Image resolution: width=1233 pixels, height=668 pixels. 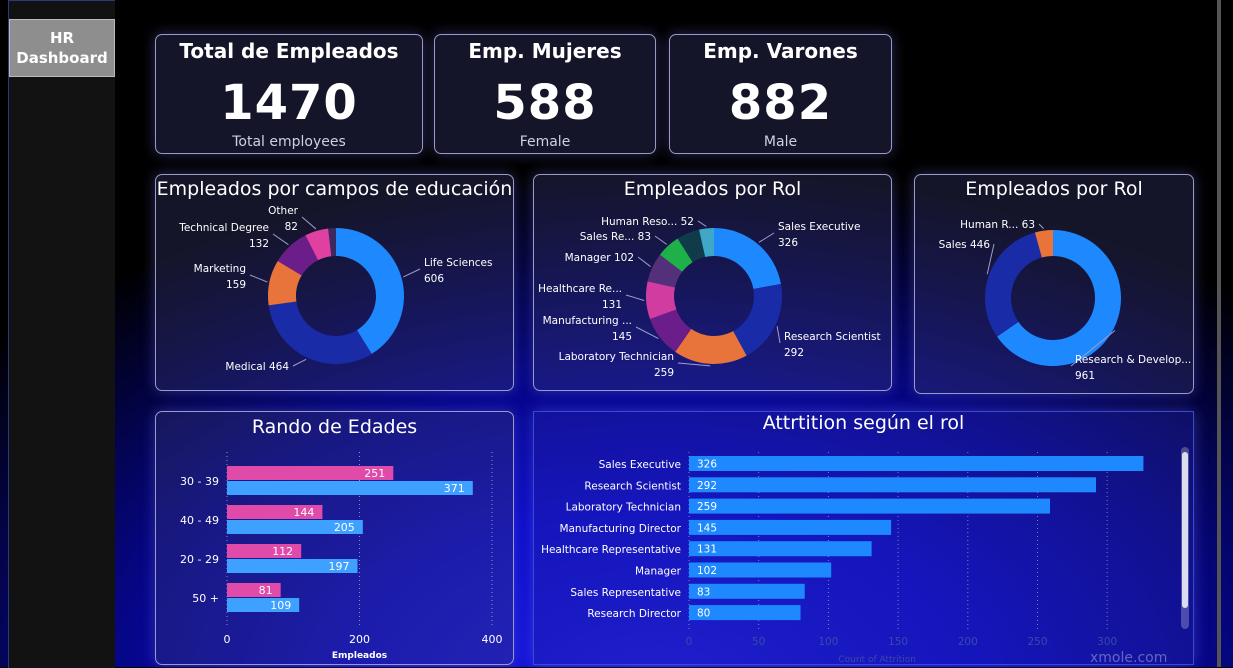 What do you see at coordinates (62, 48) in the screenshot?
I see `hr-dashboard-nav-button: HR Dashboard` at bounding box center [62, 48].